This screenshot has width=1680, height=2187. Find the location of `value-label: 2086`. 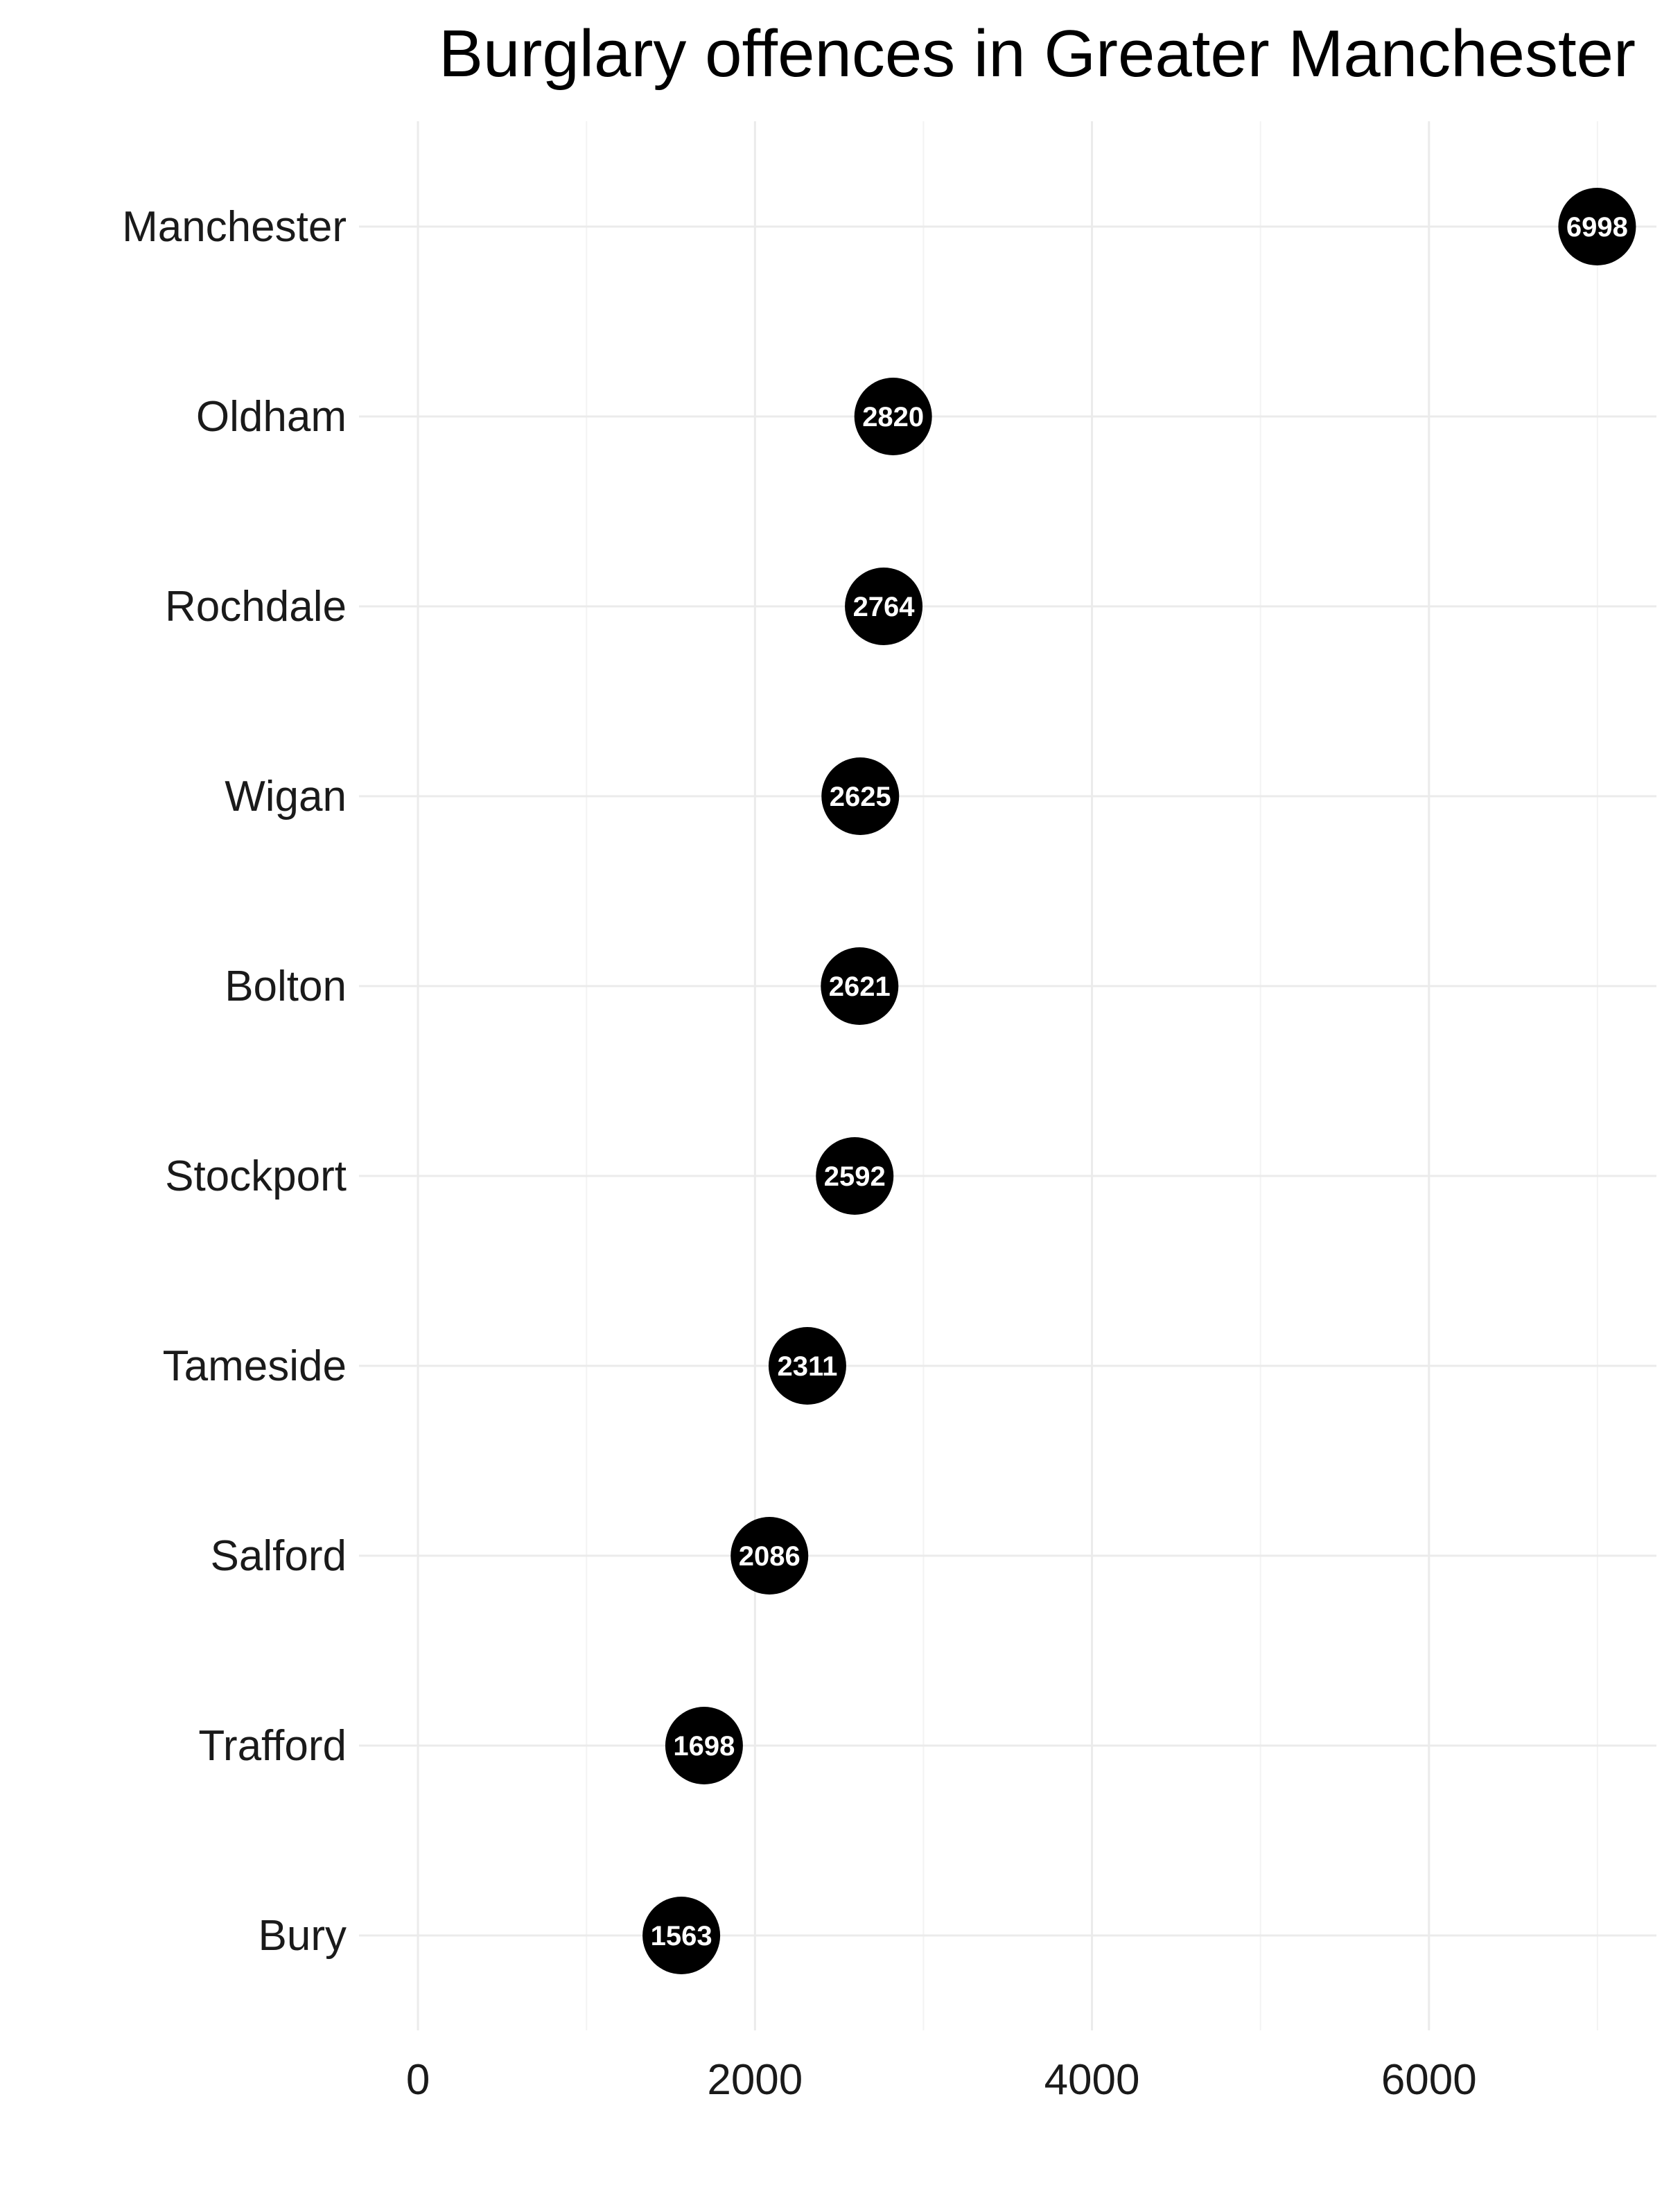

value-label: 2086 is located at coordinates (769, 1556).